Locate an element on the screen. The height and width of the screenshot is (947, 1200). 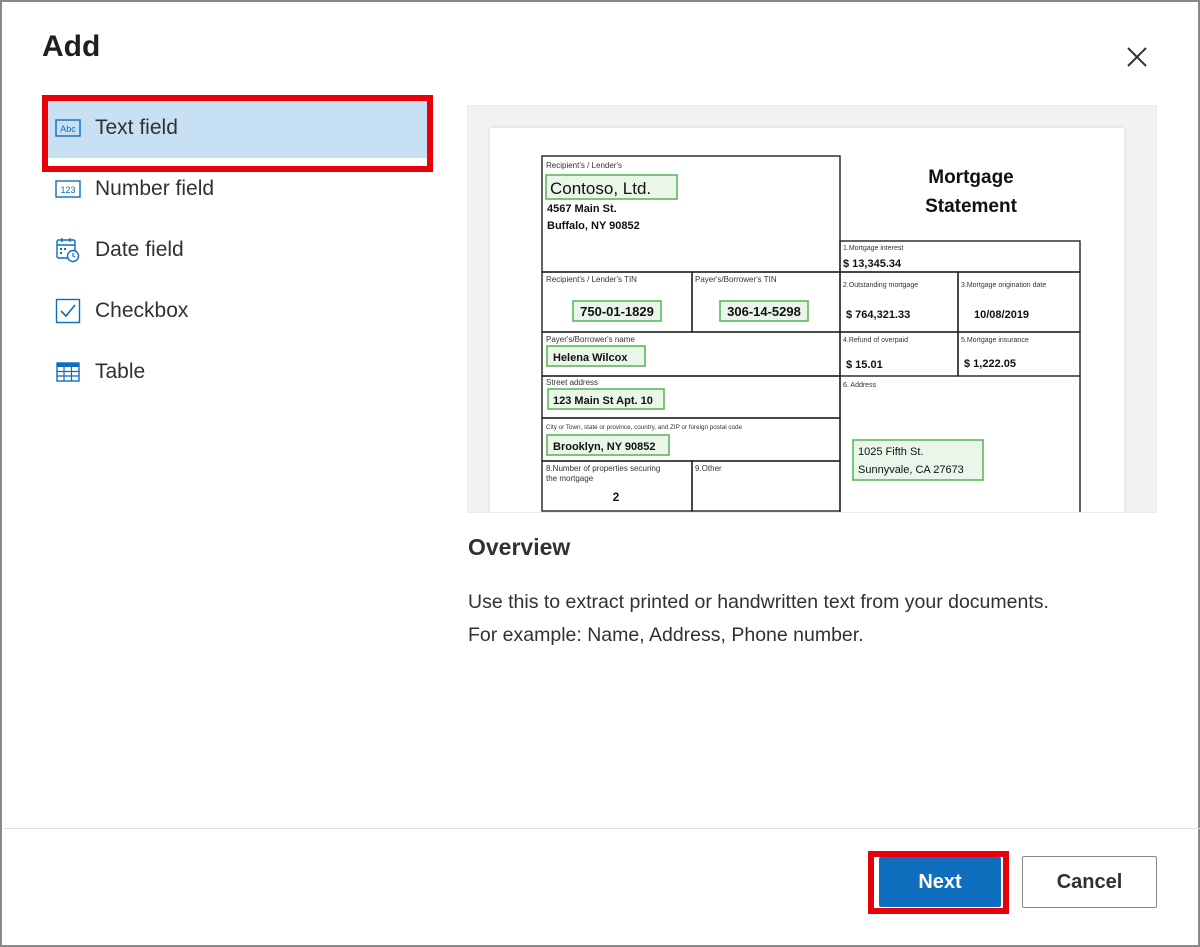
field-item-label: Number field is located at coordinates (155, 188).